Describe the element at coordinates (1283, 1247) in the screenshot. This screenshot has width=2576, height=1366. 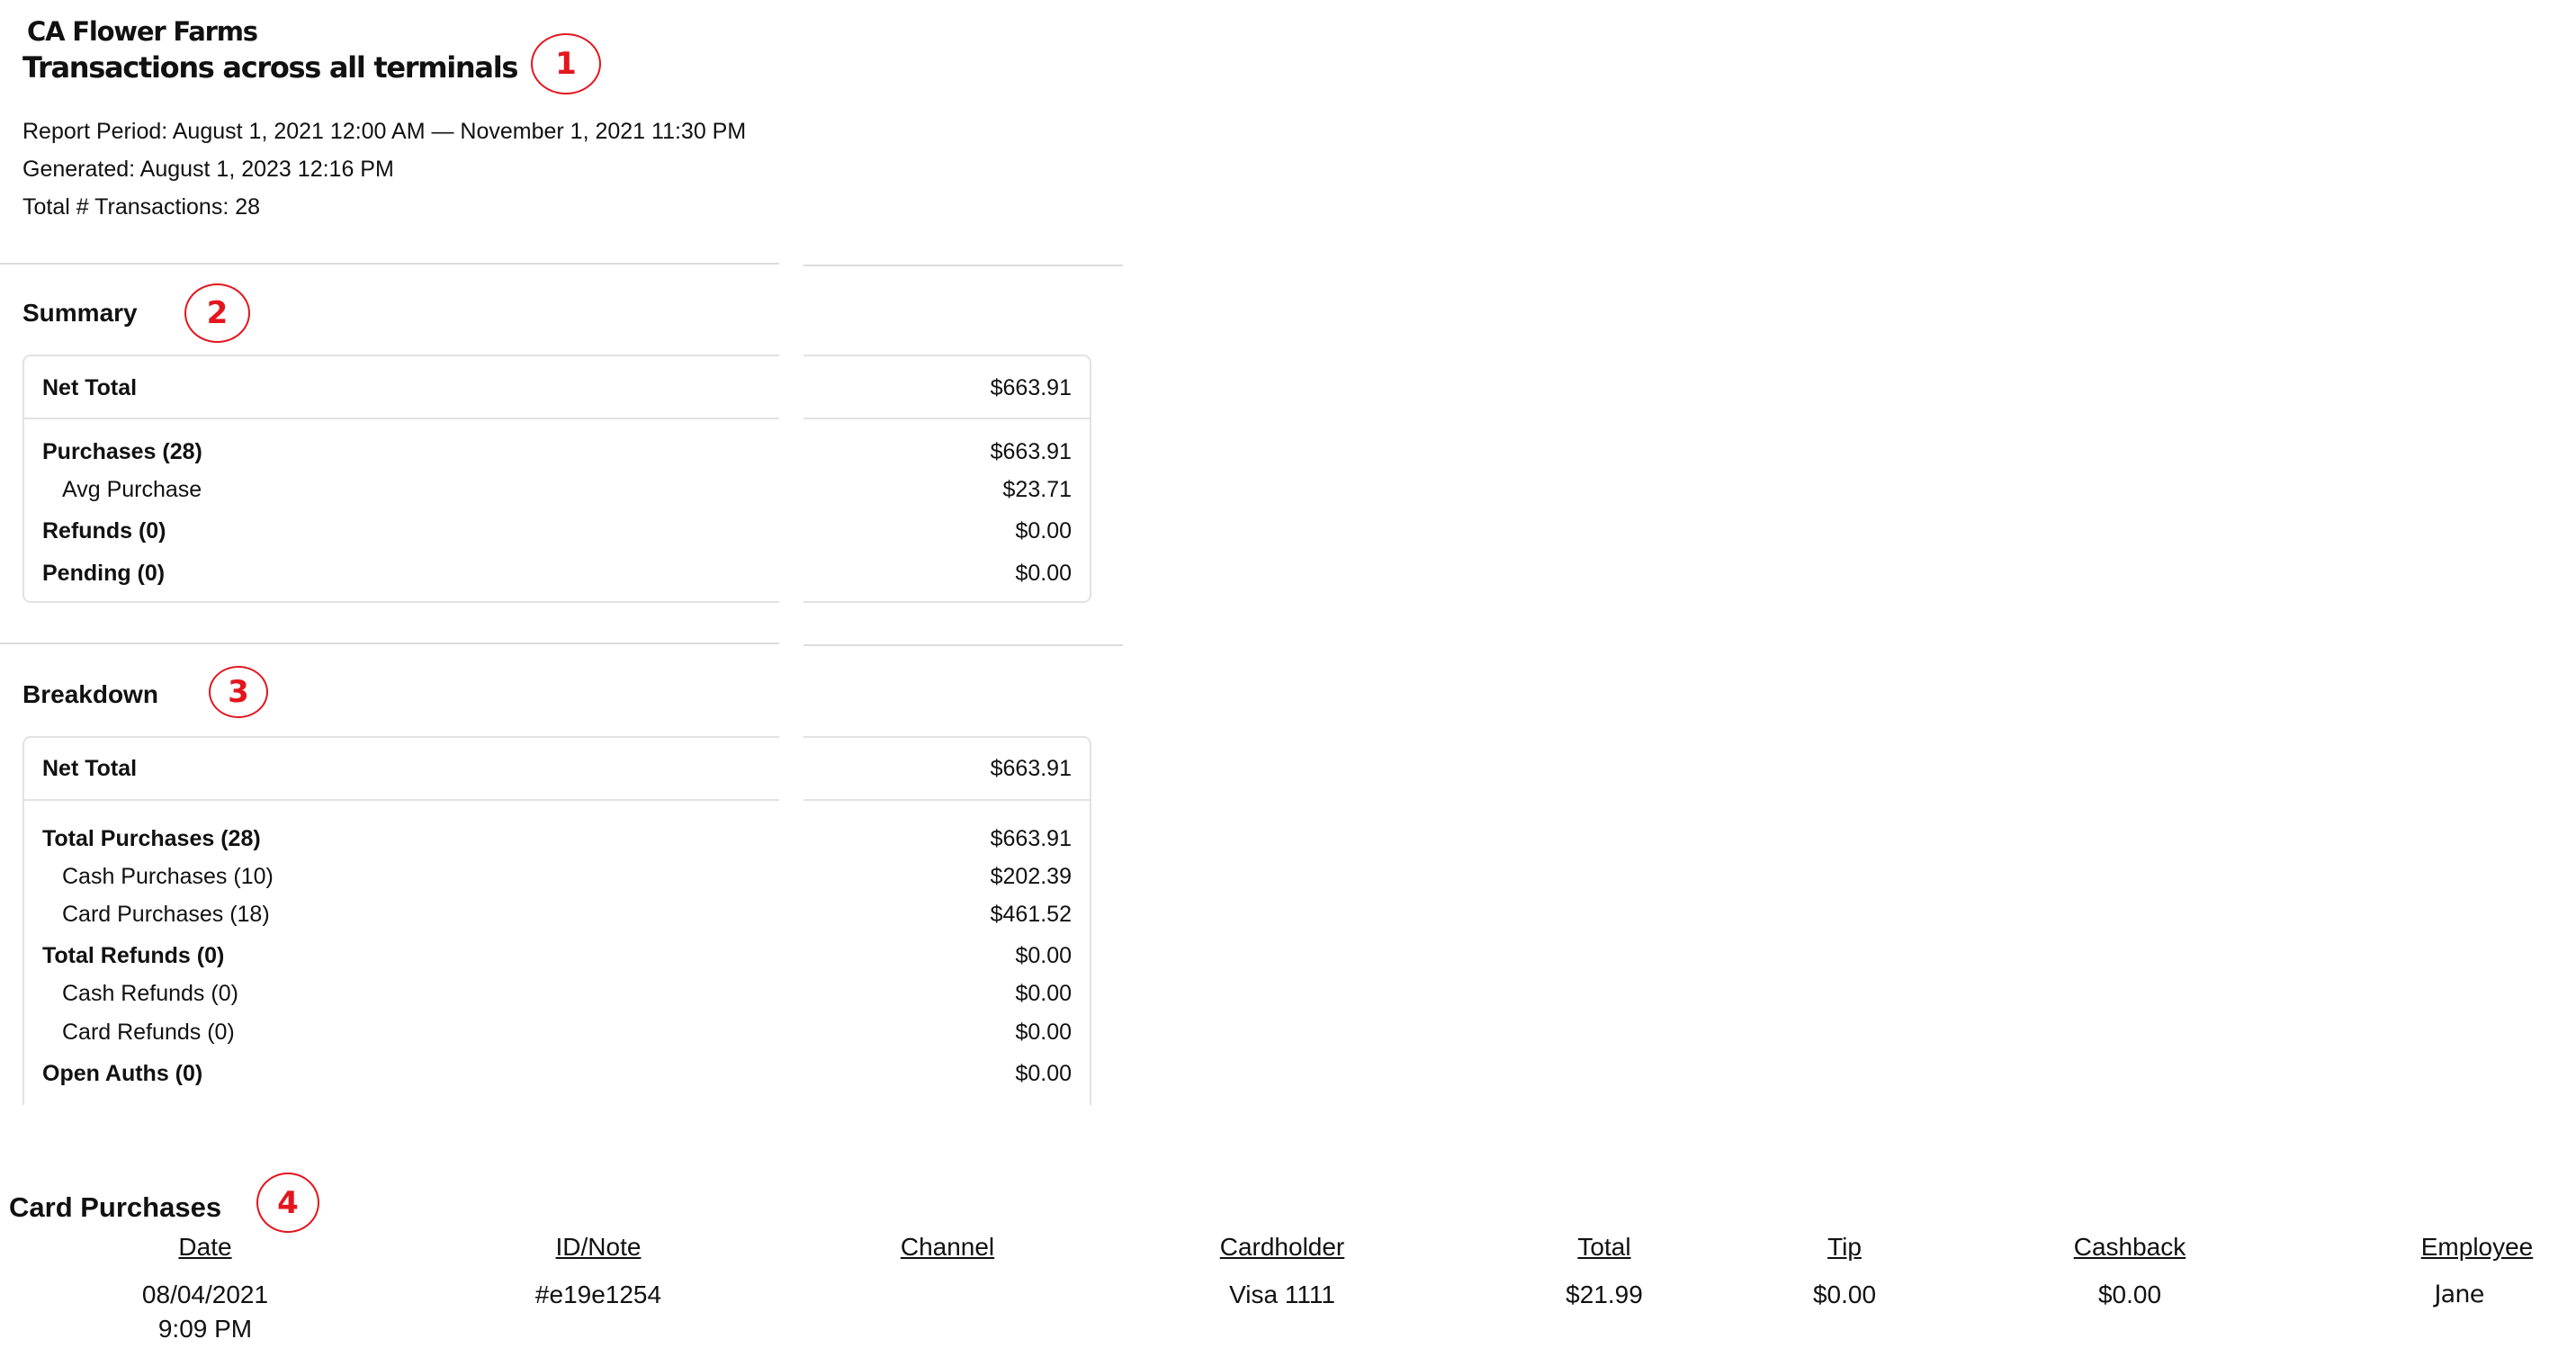
I see `column-header-cardholder: Cardholder` at that location.